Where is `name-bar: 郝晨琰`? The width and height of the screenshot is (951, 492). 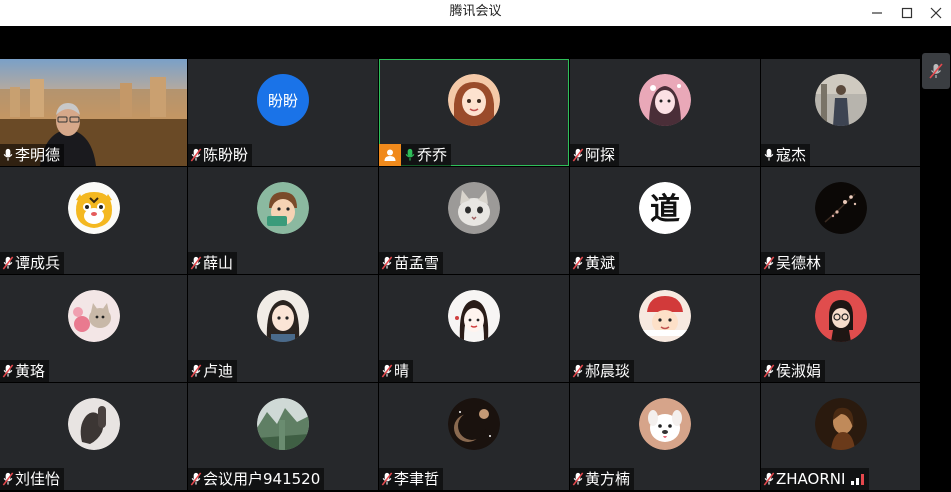 name-bar: 郝晨琰 is located at coordinates (602, 371).